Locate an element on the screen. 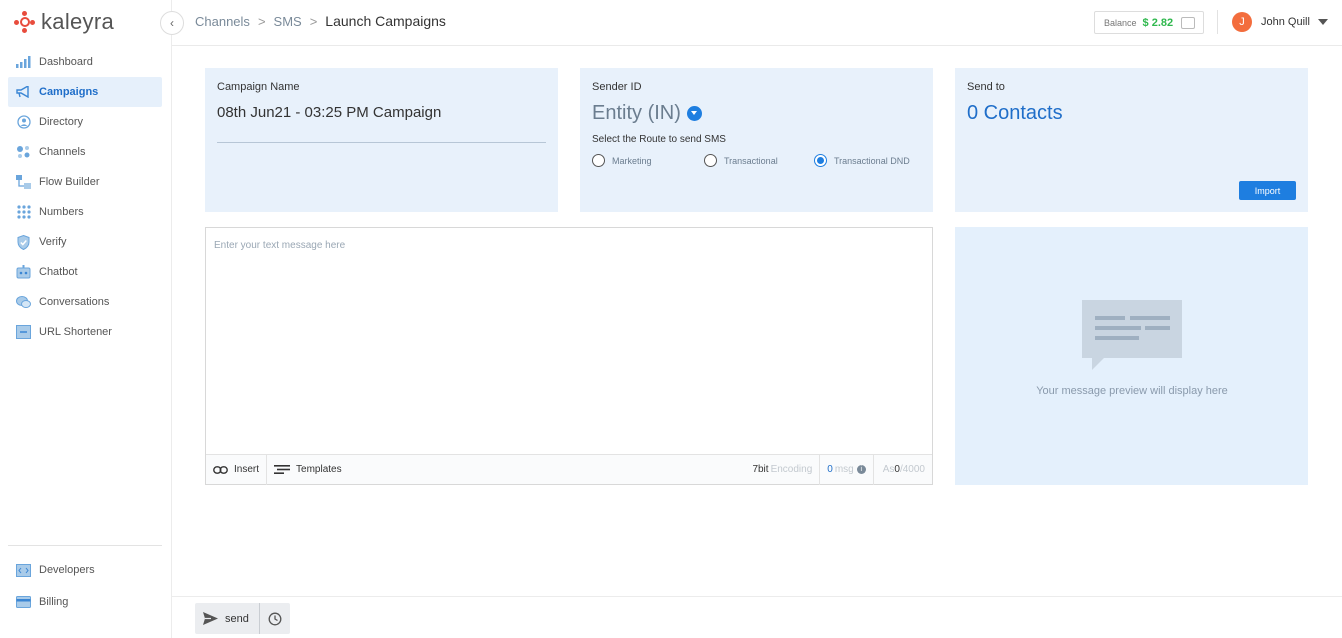 The image size is (1342, 638). route-radio-transactional-dnd: Transactional DND is located at coordinates (862, 160).